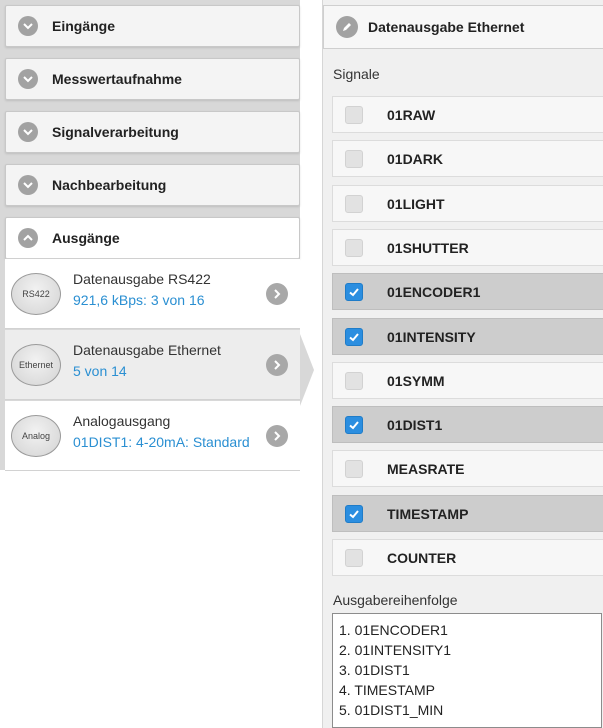 Image resolution: width=603 pixels, height=728 pixels. What do you see at coordinates (139, 300) in the screenshot?
I see `output-value: 921,6 kBps: 3 von 16` at bounding box center [139, 300].